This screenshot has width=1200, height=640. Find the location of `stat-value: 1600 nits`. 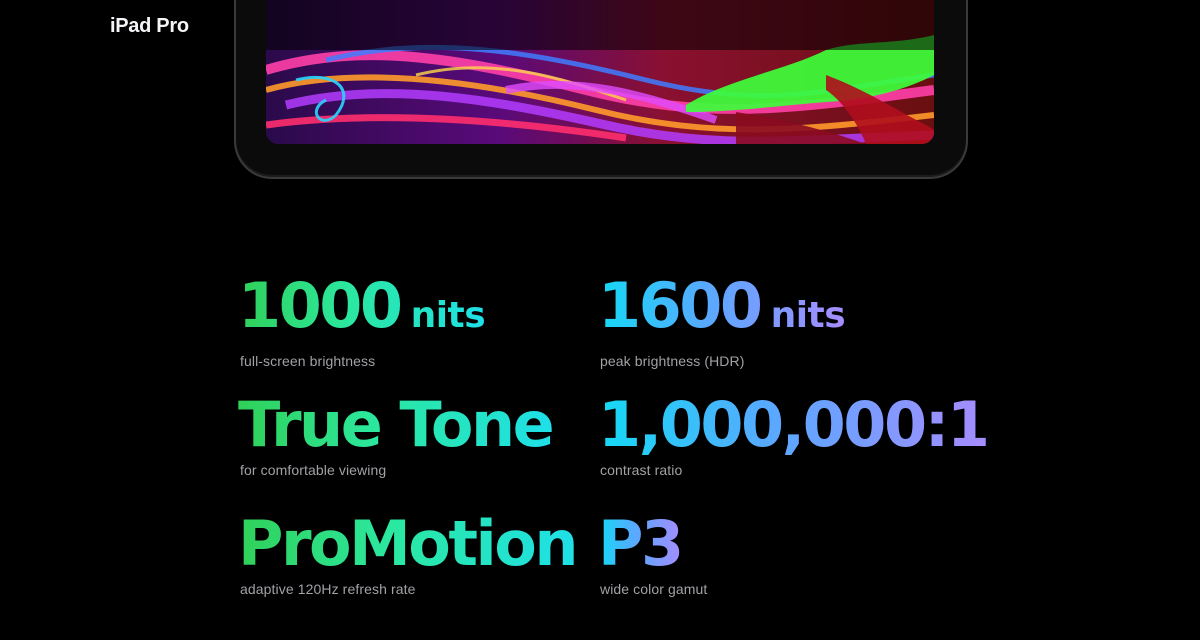

stat-value: 1600 nits is located at coordinates (721, 311).